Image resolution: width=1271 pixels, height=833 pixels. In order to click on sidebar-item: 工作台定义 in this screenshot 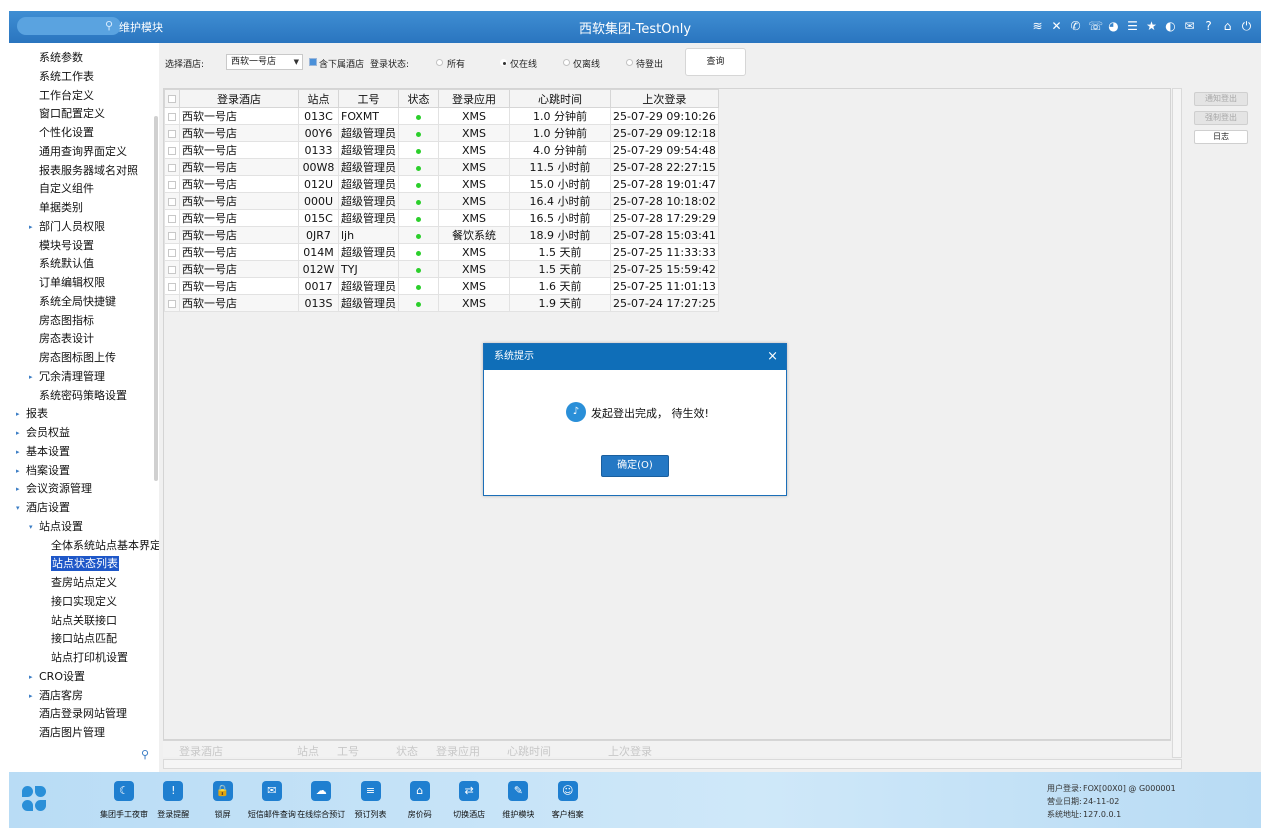, I will do `click(66, 96)`.